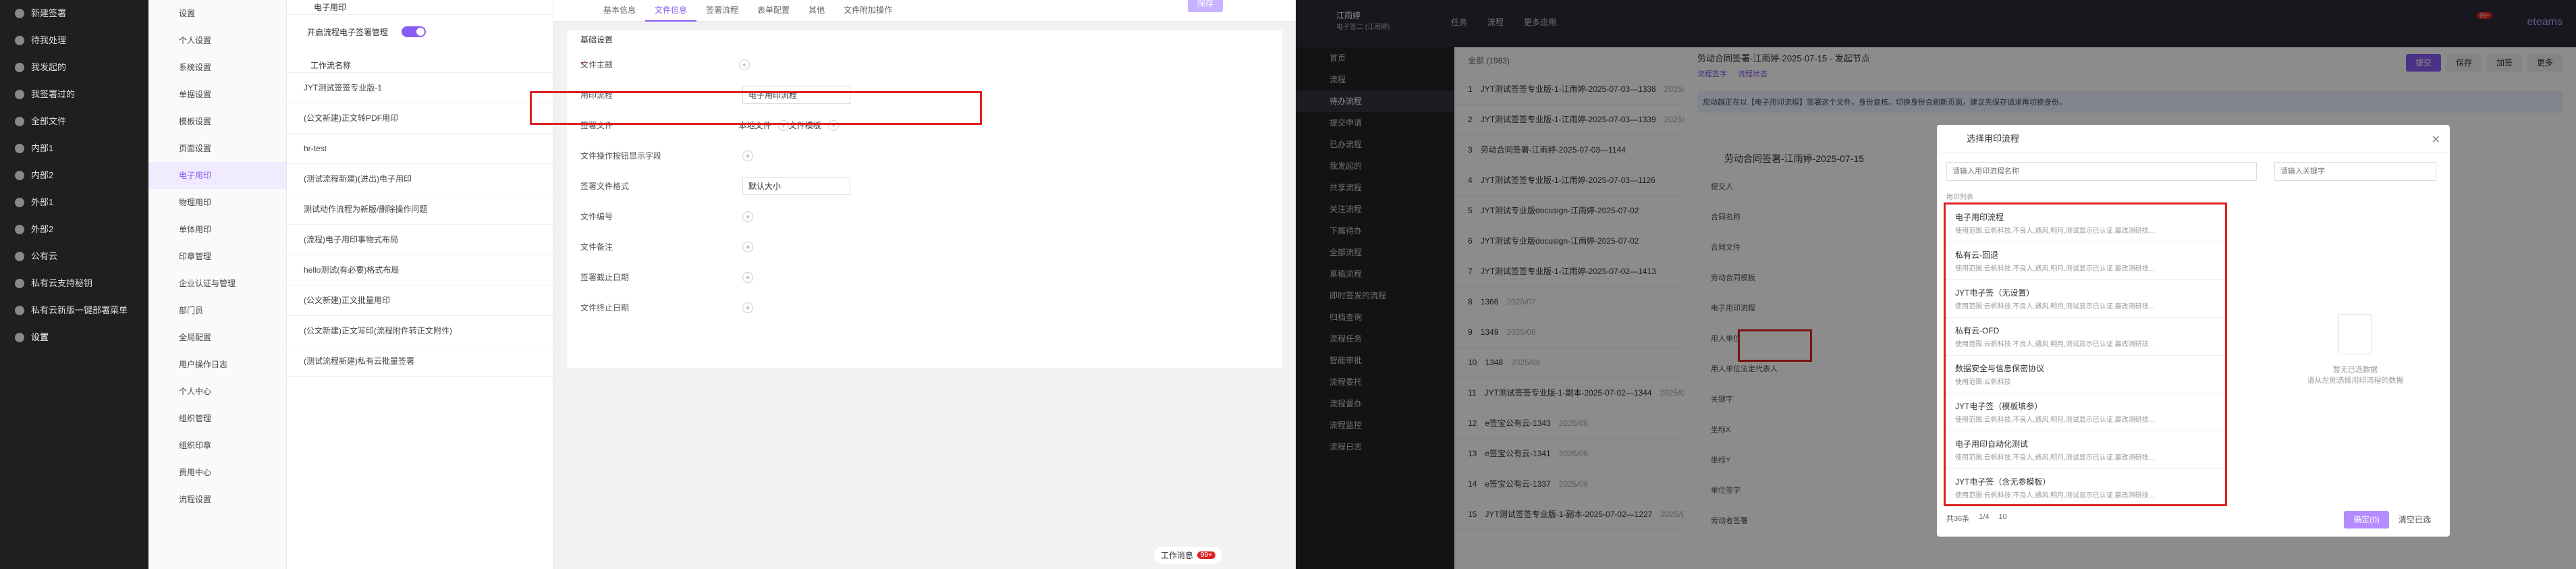 The width and height of the screenshot is (2576, 569). I want to click on table-row: JYT测试签签专业版-1, so click(420, 88).